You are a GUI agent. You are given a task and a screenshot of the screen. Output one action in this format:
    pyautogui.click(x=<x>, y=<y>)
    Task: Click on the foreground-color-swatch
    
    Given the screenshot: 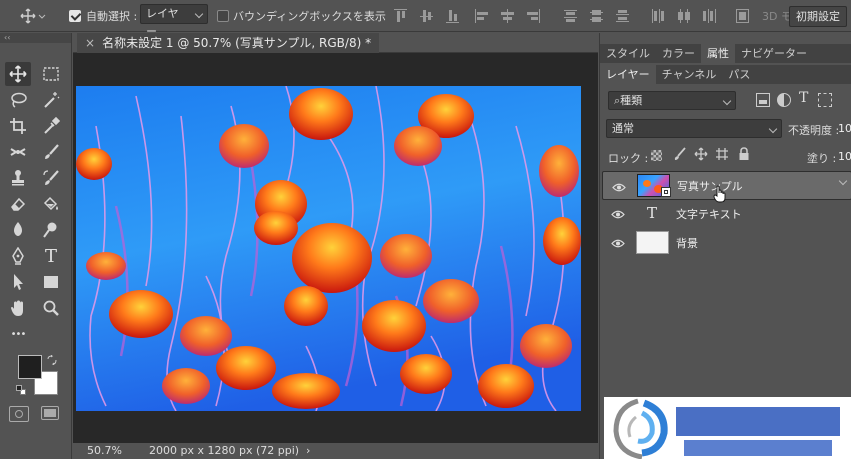 What is the action you would take?
    pyautogui.click(x=30, y=367)
    